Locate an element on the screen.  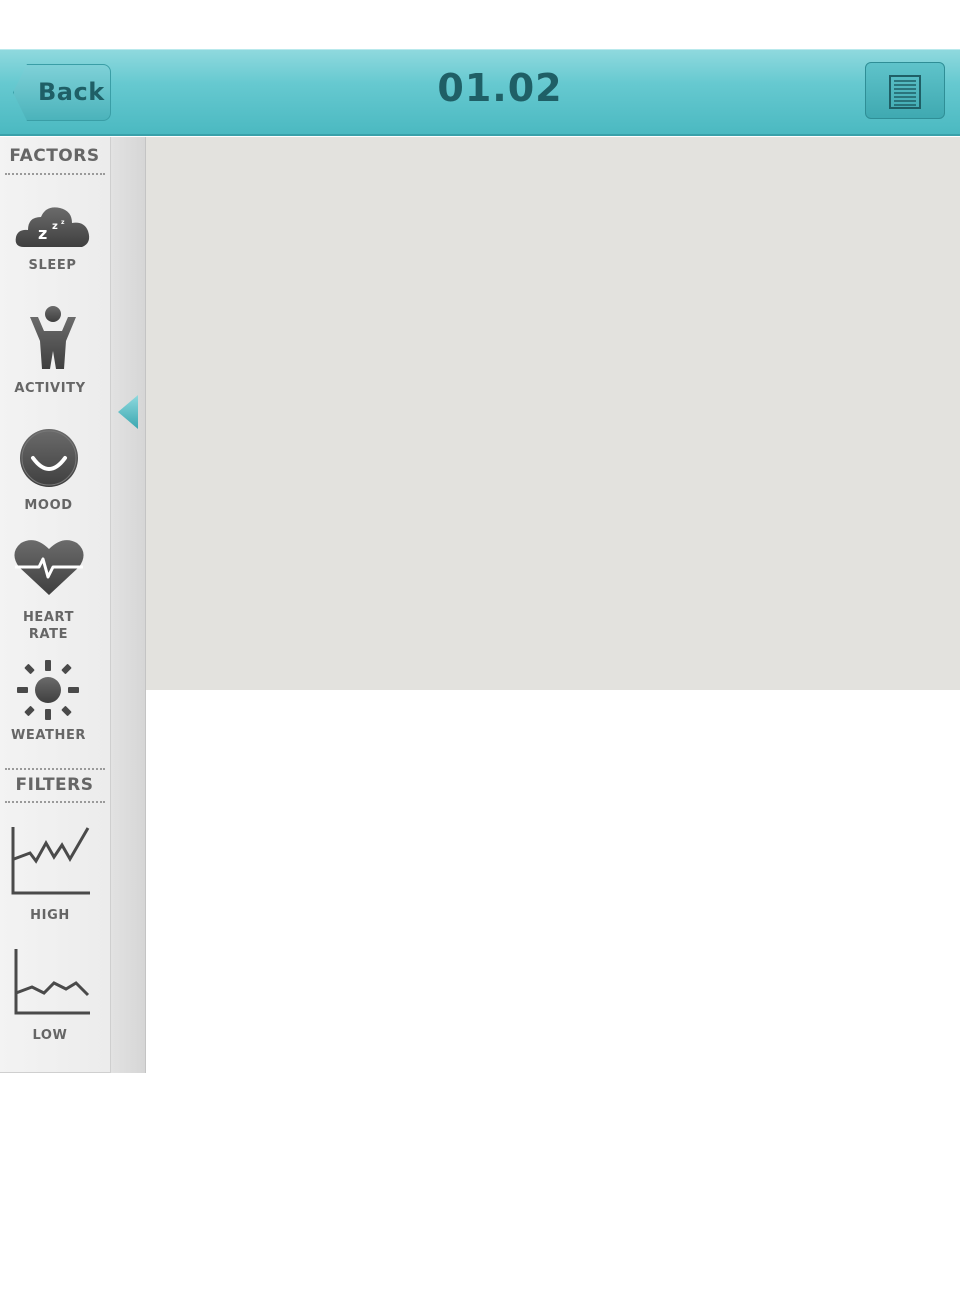
heart-rate-icon is located at coordinates (49, 567).